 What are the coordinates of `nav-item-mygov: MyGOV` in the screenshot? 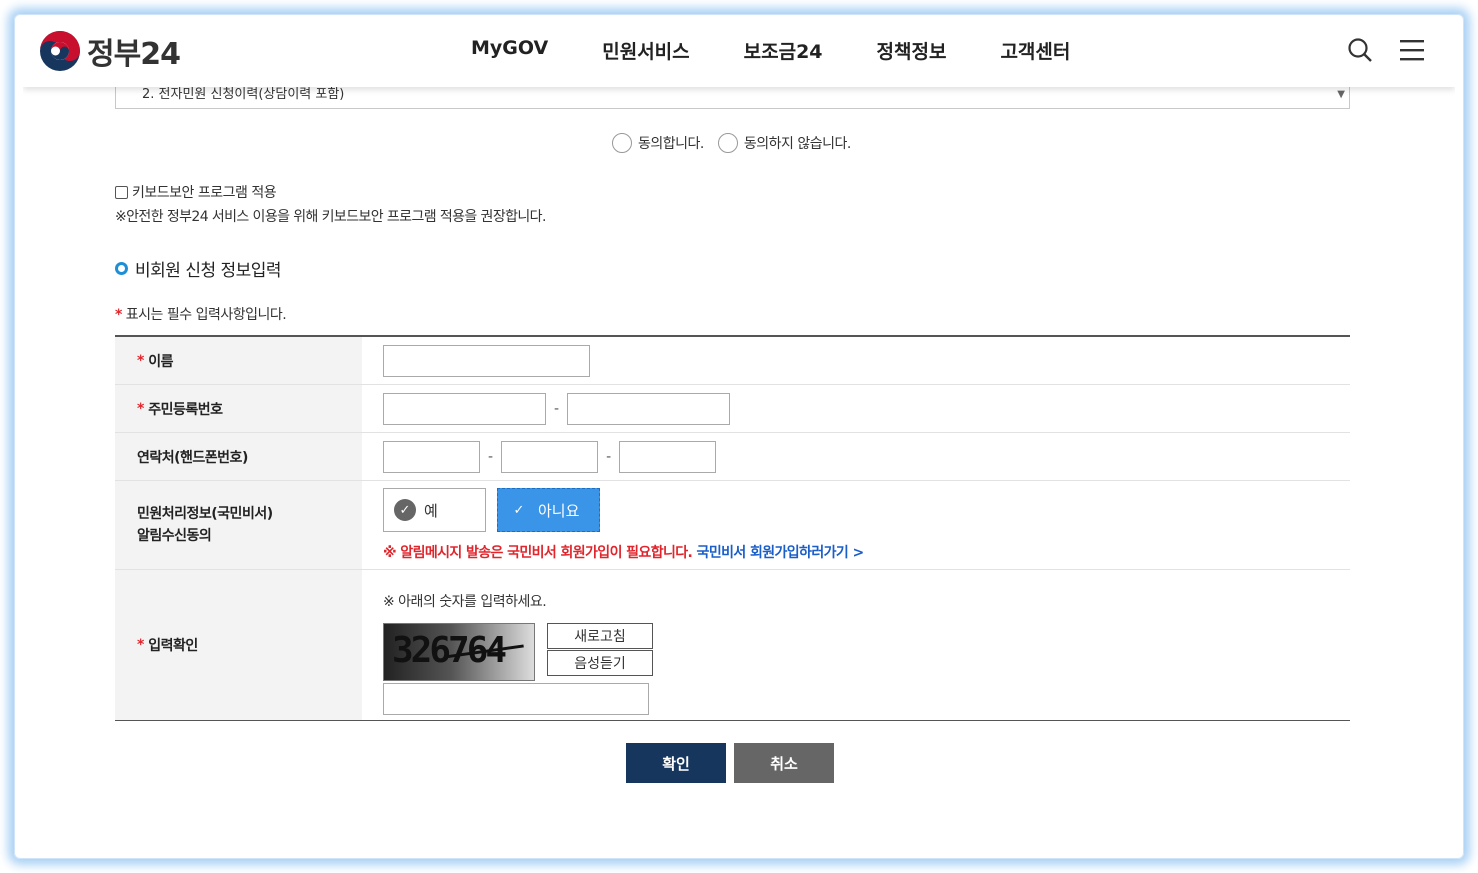 It's located at (509, 50).